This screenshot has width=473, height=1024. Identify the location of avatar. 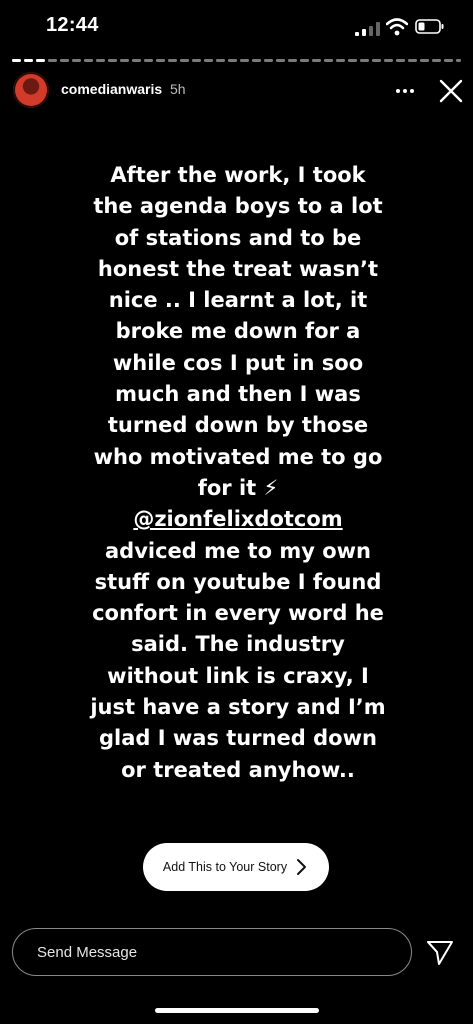
(31, 90).